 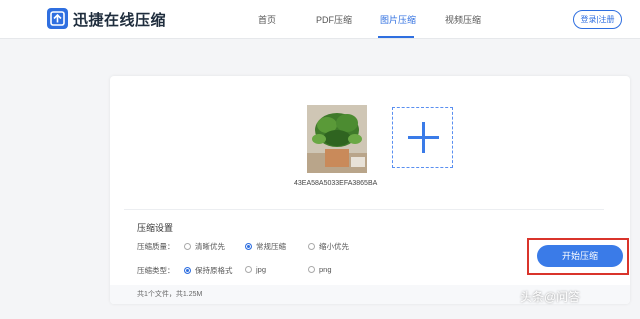 What do you see at coordinates (210, 246) in the screenshot?
I see `option-label: 清晰优先` at bounding box center [210, 246].